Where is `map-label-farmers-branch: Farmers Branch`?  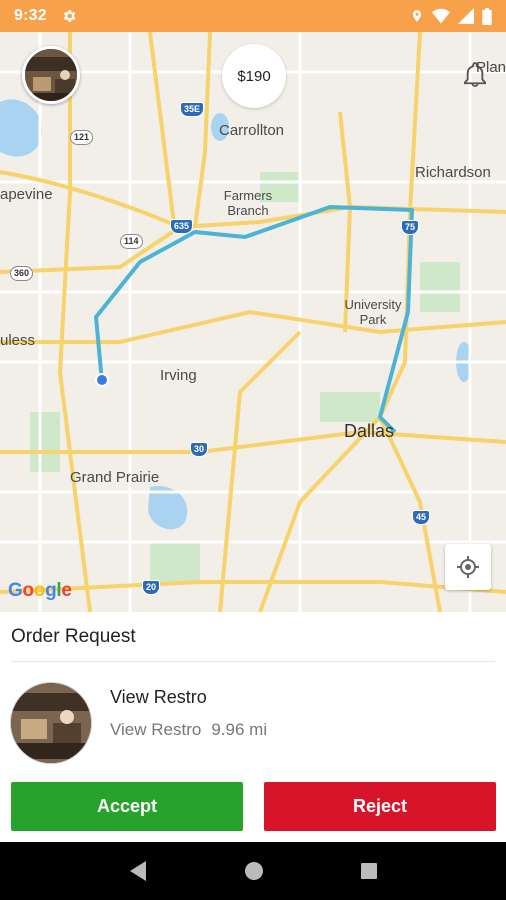
map-label-farmers-branch: Farmers Branch is located at coordinates (248, 203).